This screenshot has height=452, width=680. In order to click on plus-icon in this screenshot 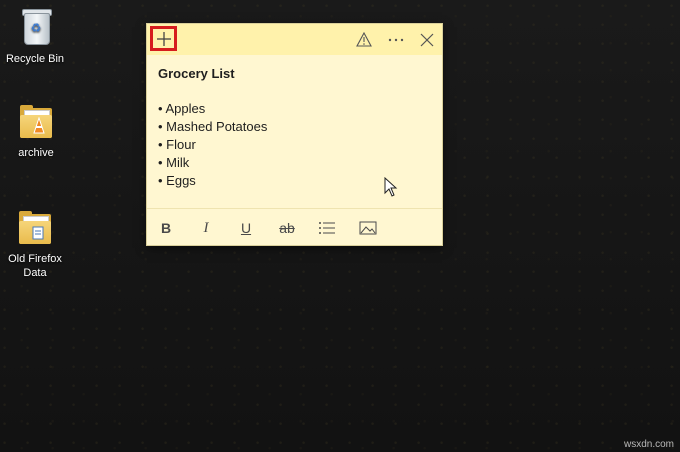, I will do `click(163, 38)`.